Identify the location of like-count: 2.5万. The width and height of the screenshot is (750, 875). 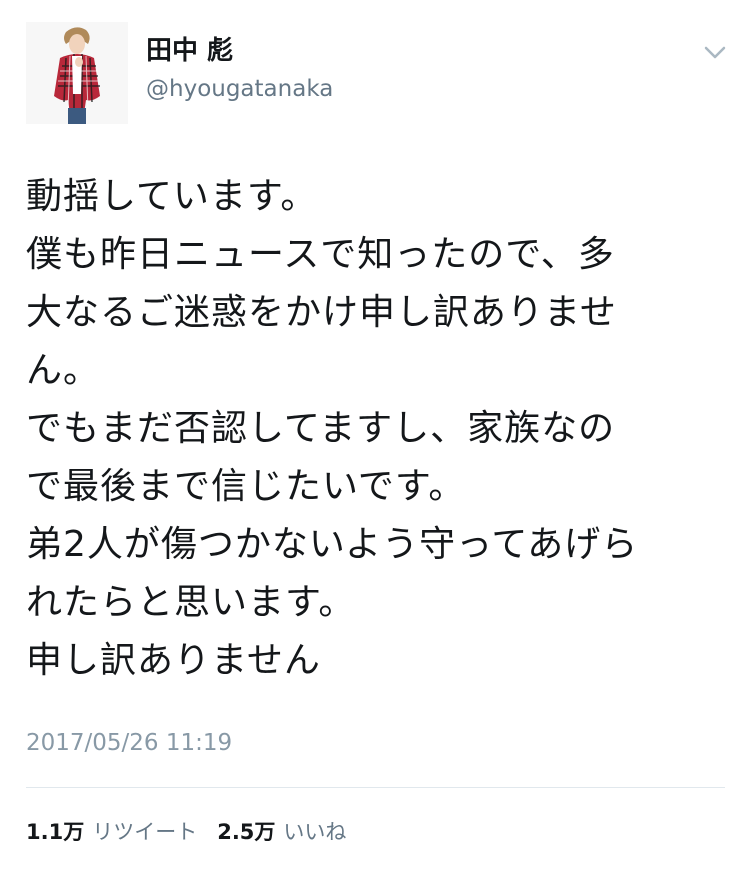
(246, 832).